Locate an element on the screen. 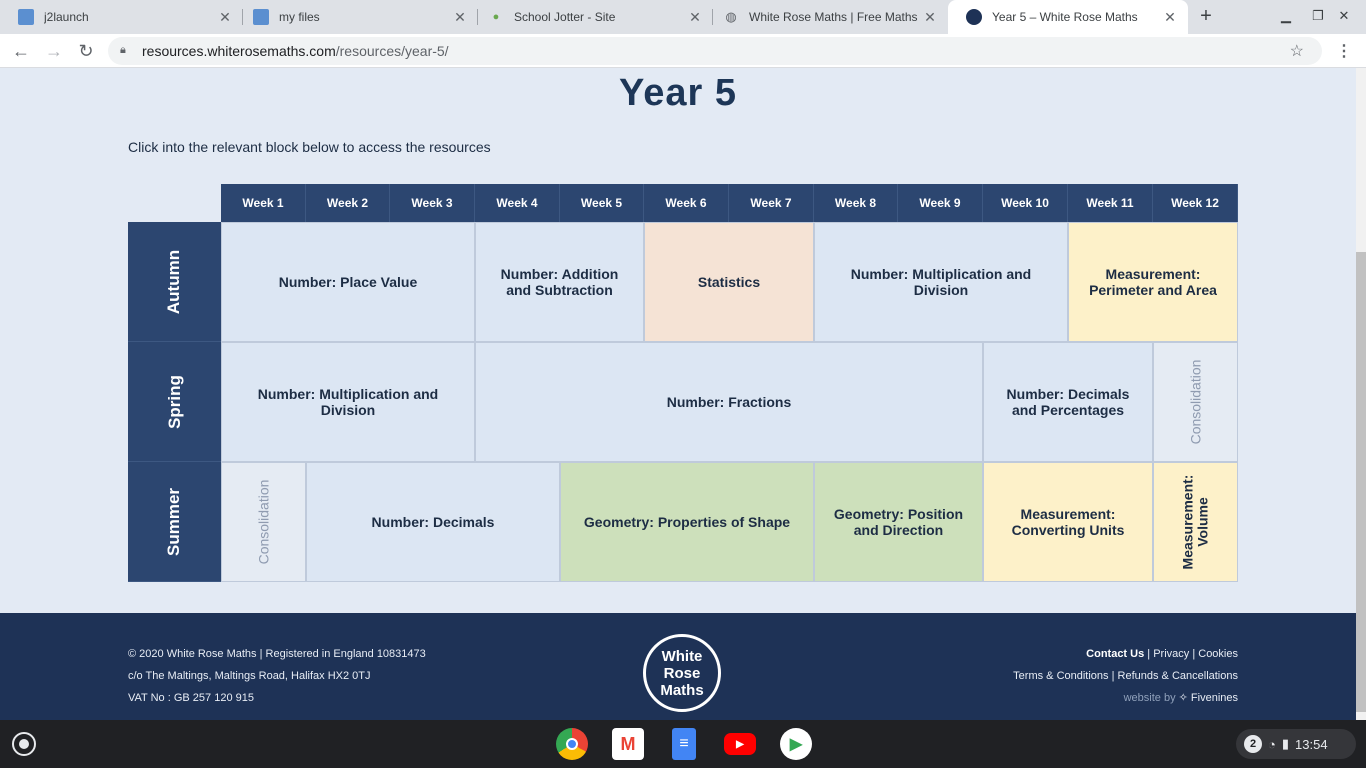 Image resolution: width=1366 pixels, height=768 pixels. block-label: Geometry: Position and Direction is located at coordinates (898, 522).